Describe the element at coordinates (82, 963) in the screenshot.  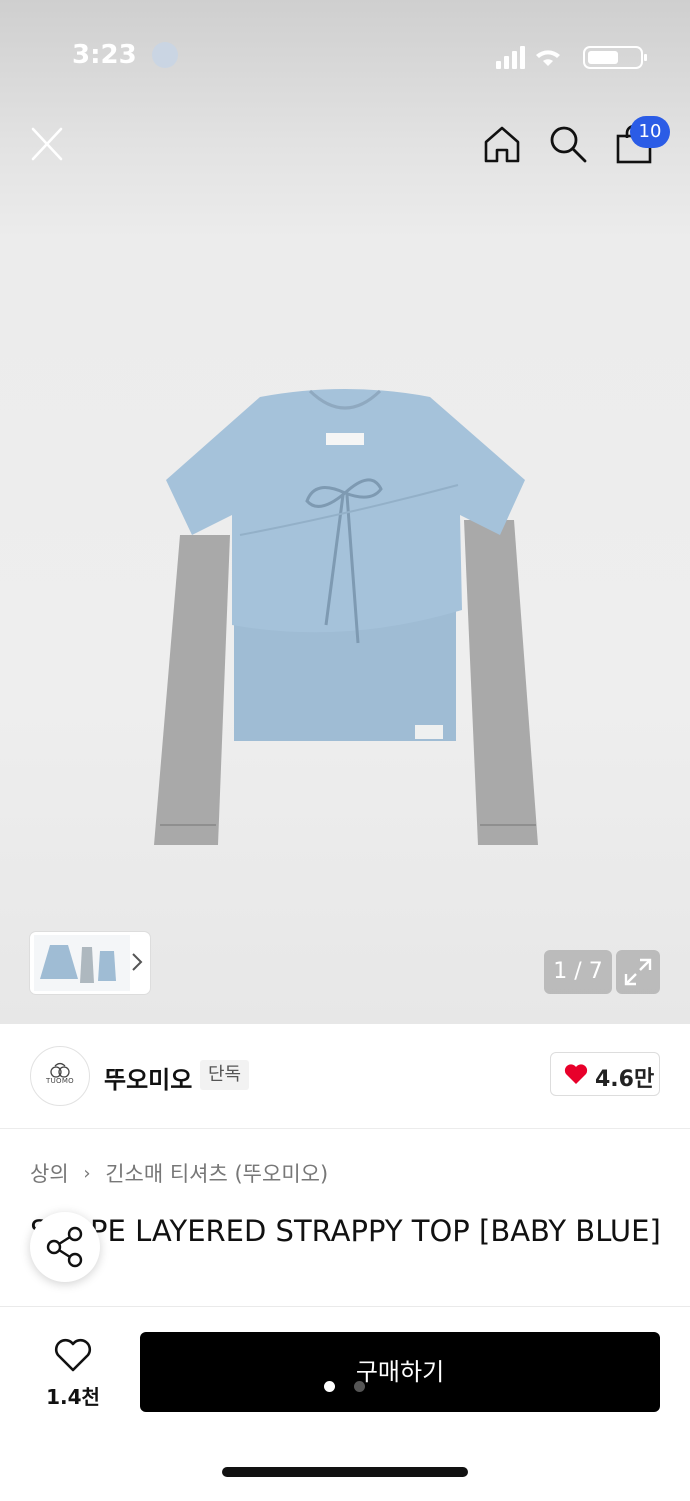
I see `thumbnail-images` at that location.